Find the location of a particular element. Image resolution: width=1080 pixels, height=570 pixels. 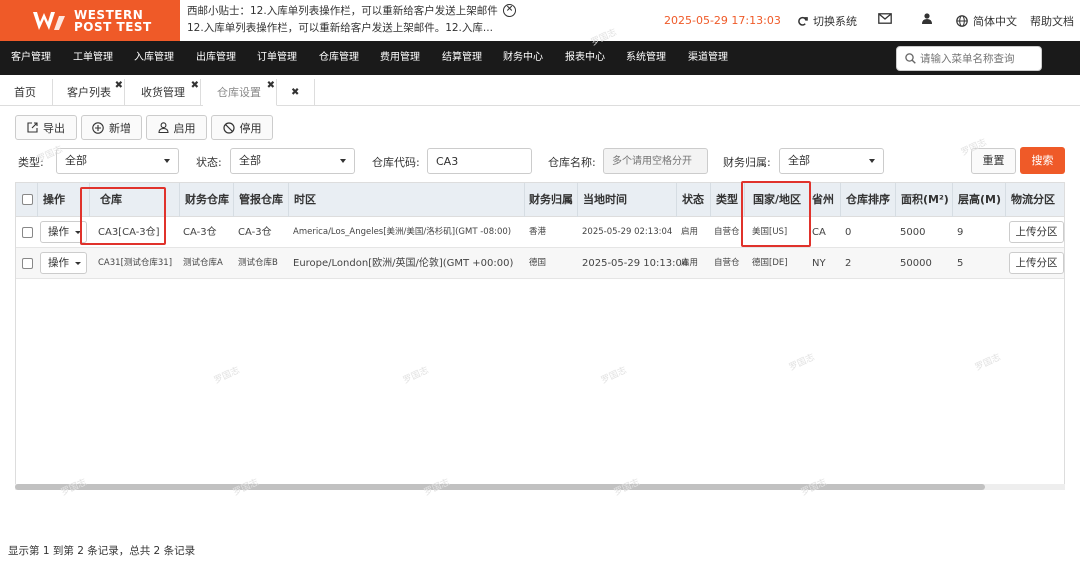

cell-height: 5 is located at coordinates (960, 263).